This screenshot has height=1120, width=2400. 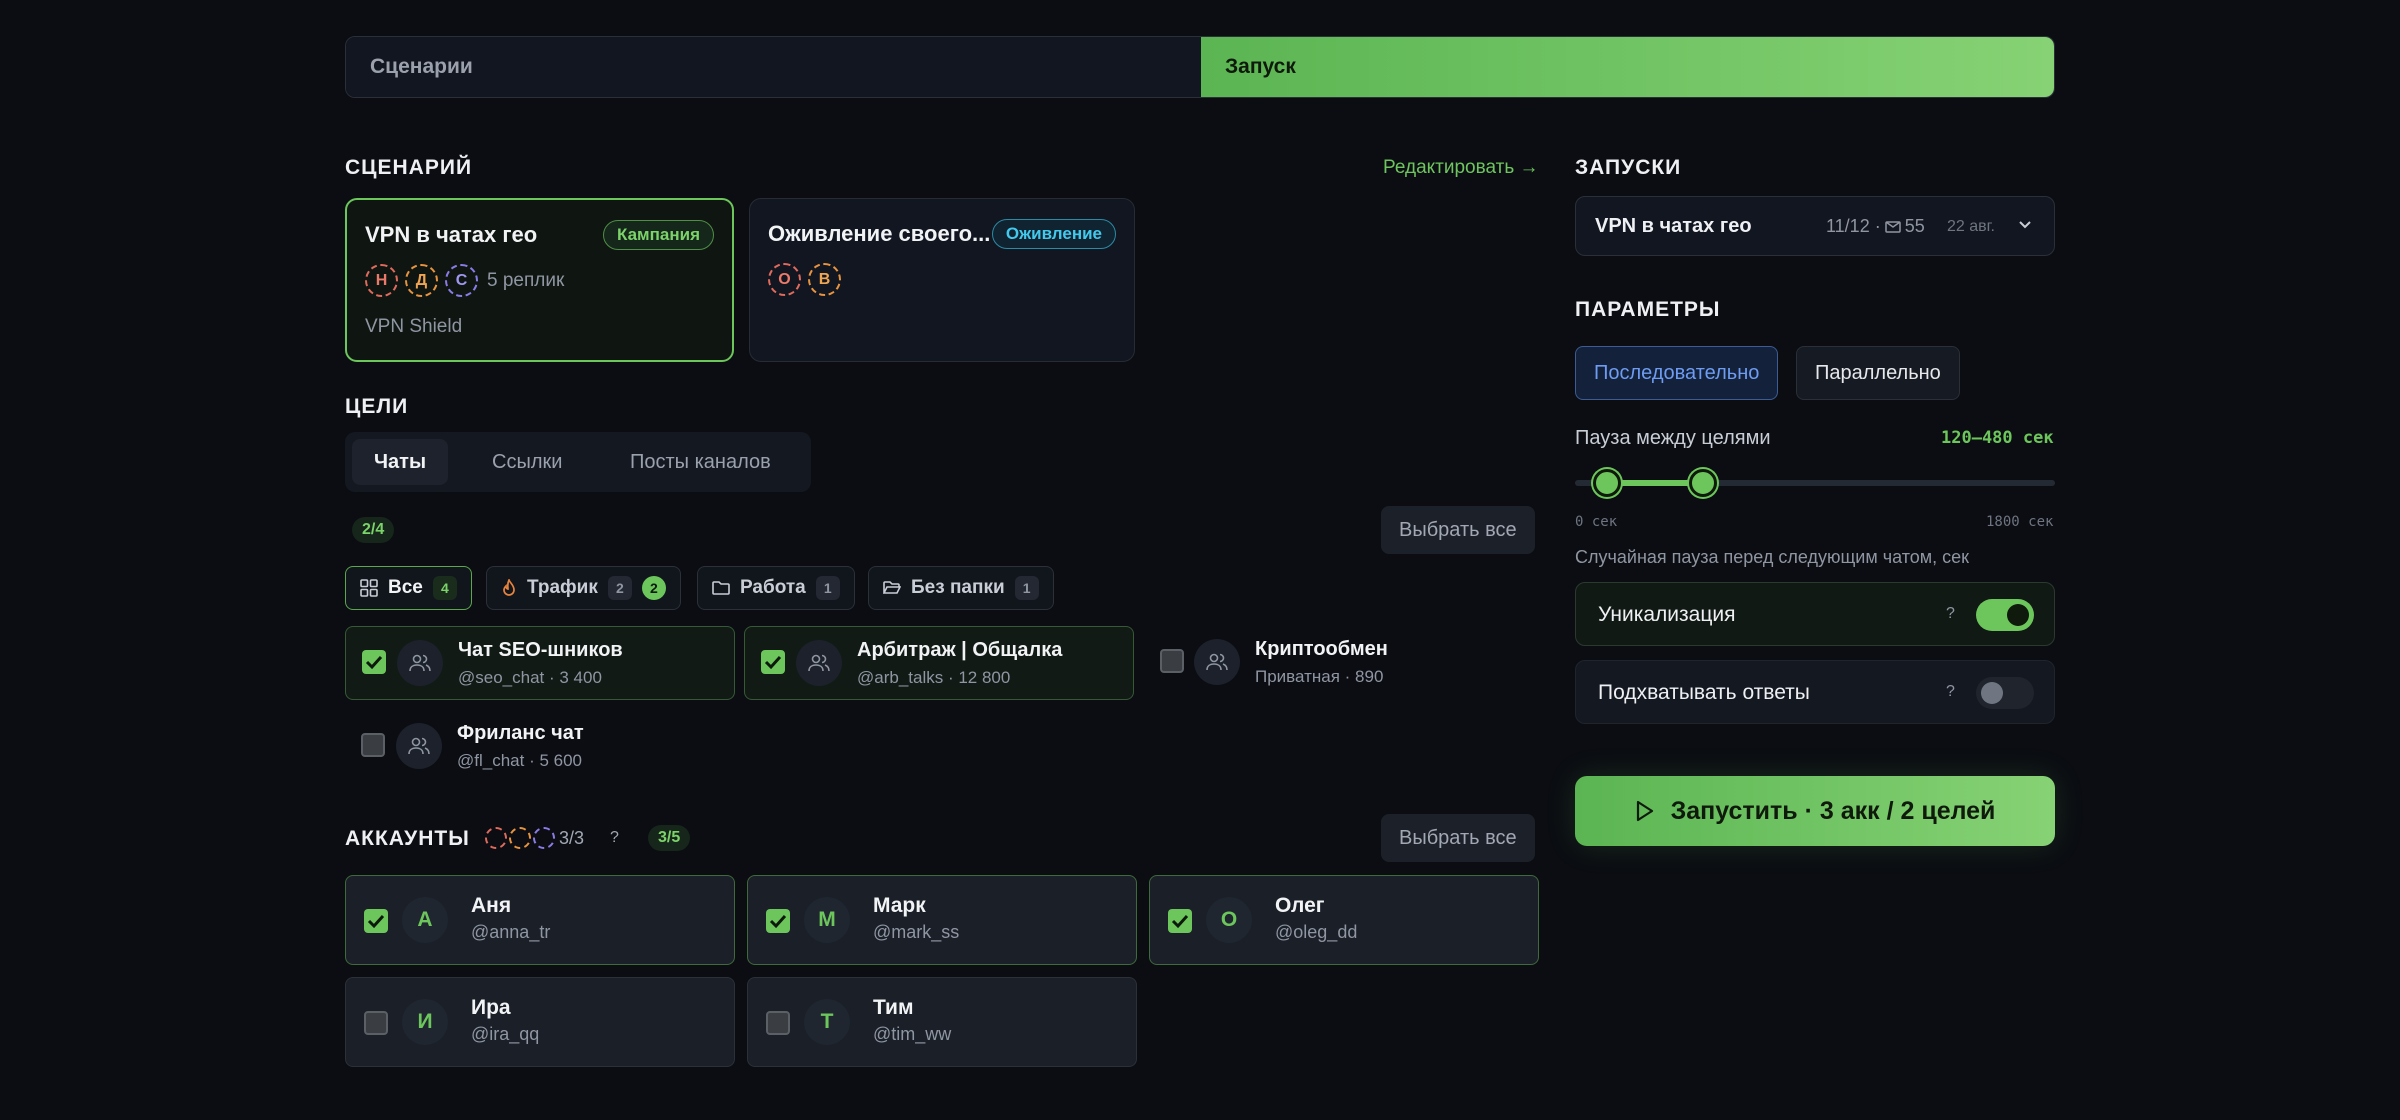 What do you see at coordinates (1815, 226) in the screenshot?
I see `run-select: VPN в чатах гео 11/12 · 55 22 авг.` at bounding box center [1815, 226].